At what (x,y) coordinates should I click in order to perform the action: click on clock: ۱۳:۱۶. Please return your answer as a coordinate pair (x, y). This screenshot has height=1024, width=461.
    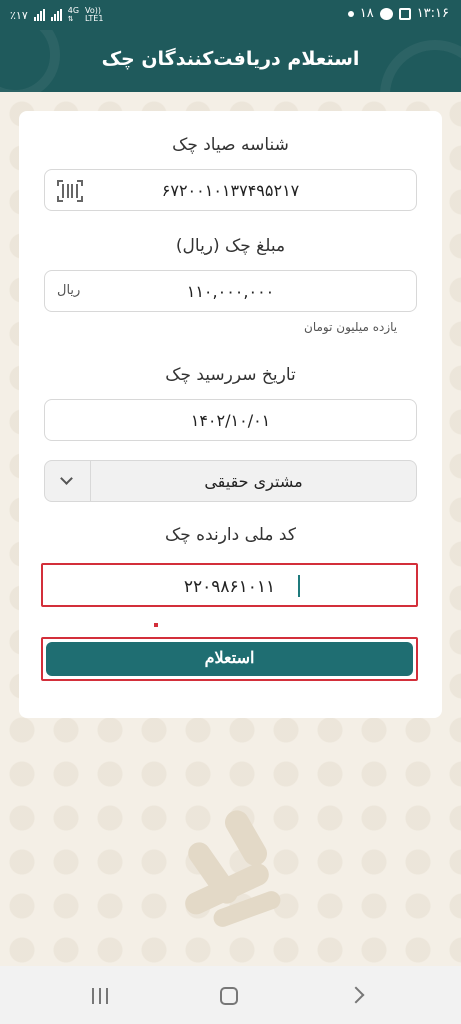
    Looking at the image, I should click on (432, 13).